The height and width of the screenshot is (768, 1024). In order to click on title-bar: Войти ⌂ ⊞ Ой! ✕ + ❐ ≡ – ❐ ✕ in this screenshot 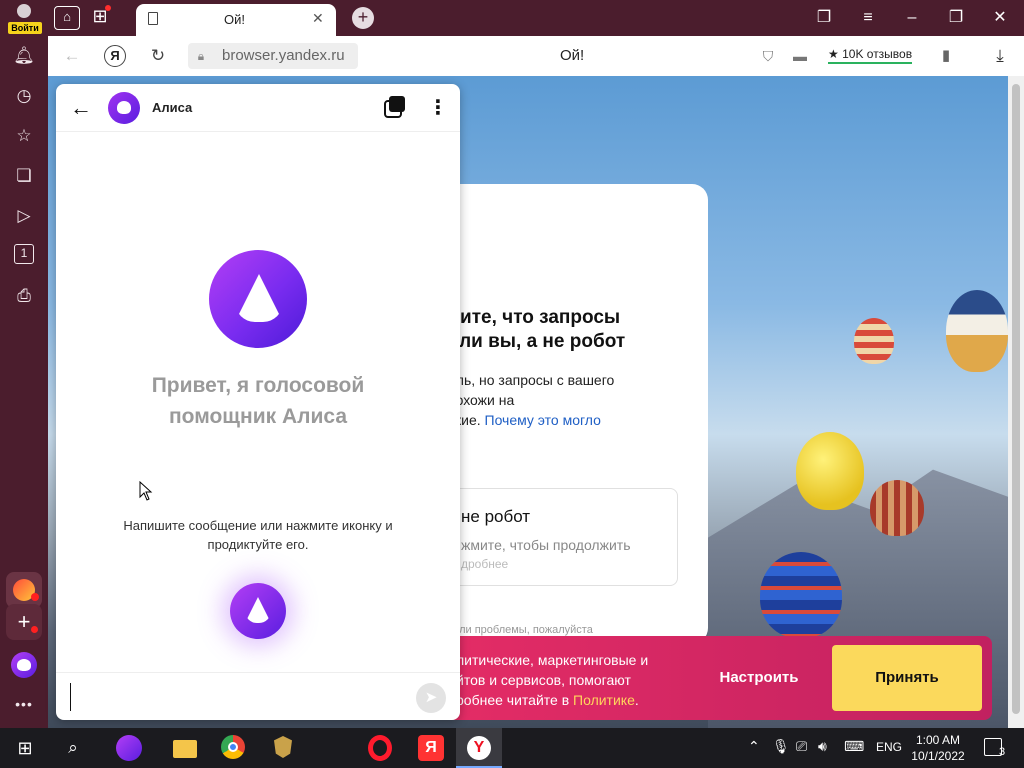, I will do `click(512, 18)`.